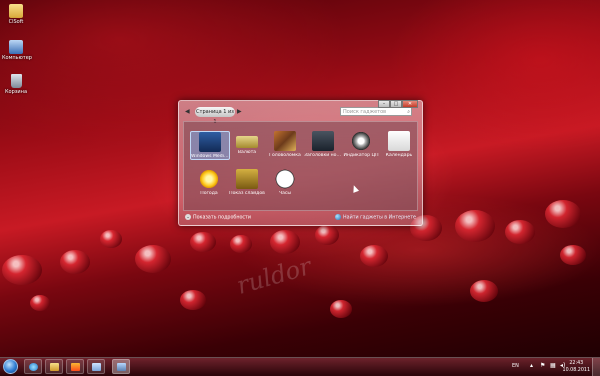 The width and height of the screenshot is (600, 376). I want to click on system-tray: EN ▴ ⚑ ▦ ◂) 22:43 10.08.2011, so click(555, 367).